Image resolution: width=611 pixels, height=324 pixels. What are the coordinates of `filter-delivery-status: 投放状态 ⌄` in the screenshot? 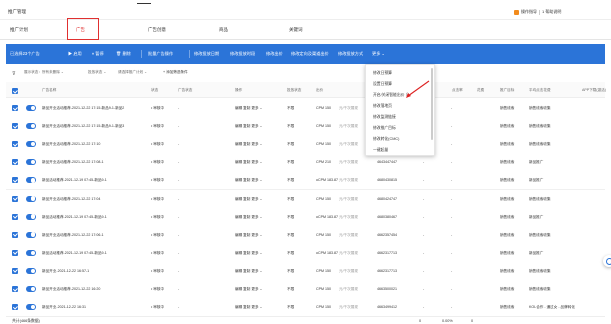 It's located at (97, 72).